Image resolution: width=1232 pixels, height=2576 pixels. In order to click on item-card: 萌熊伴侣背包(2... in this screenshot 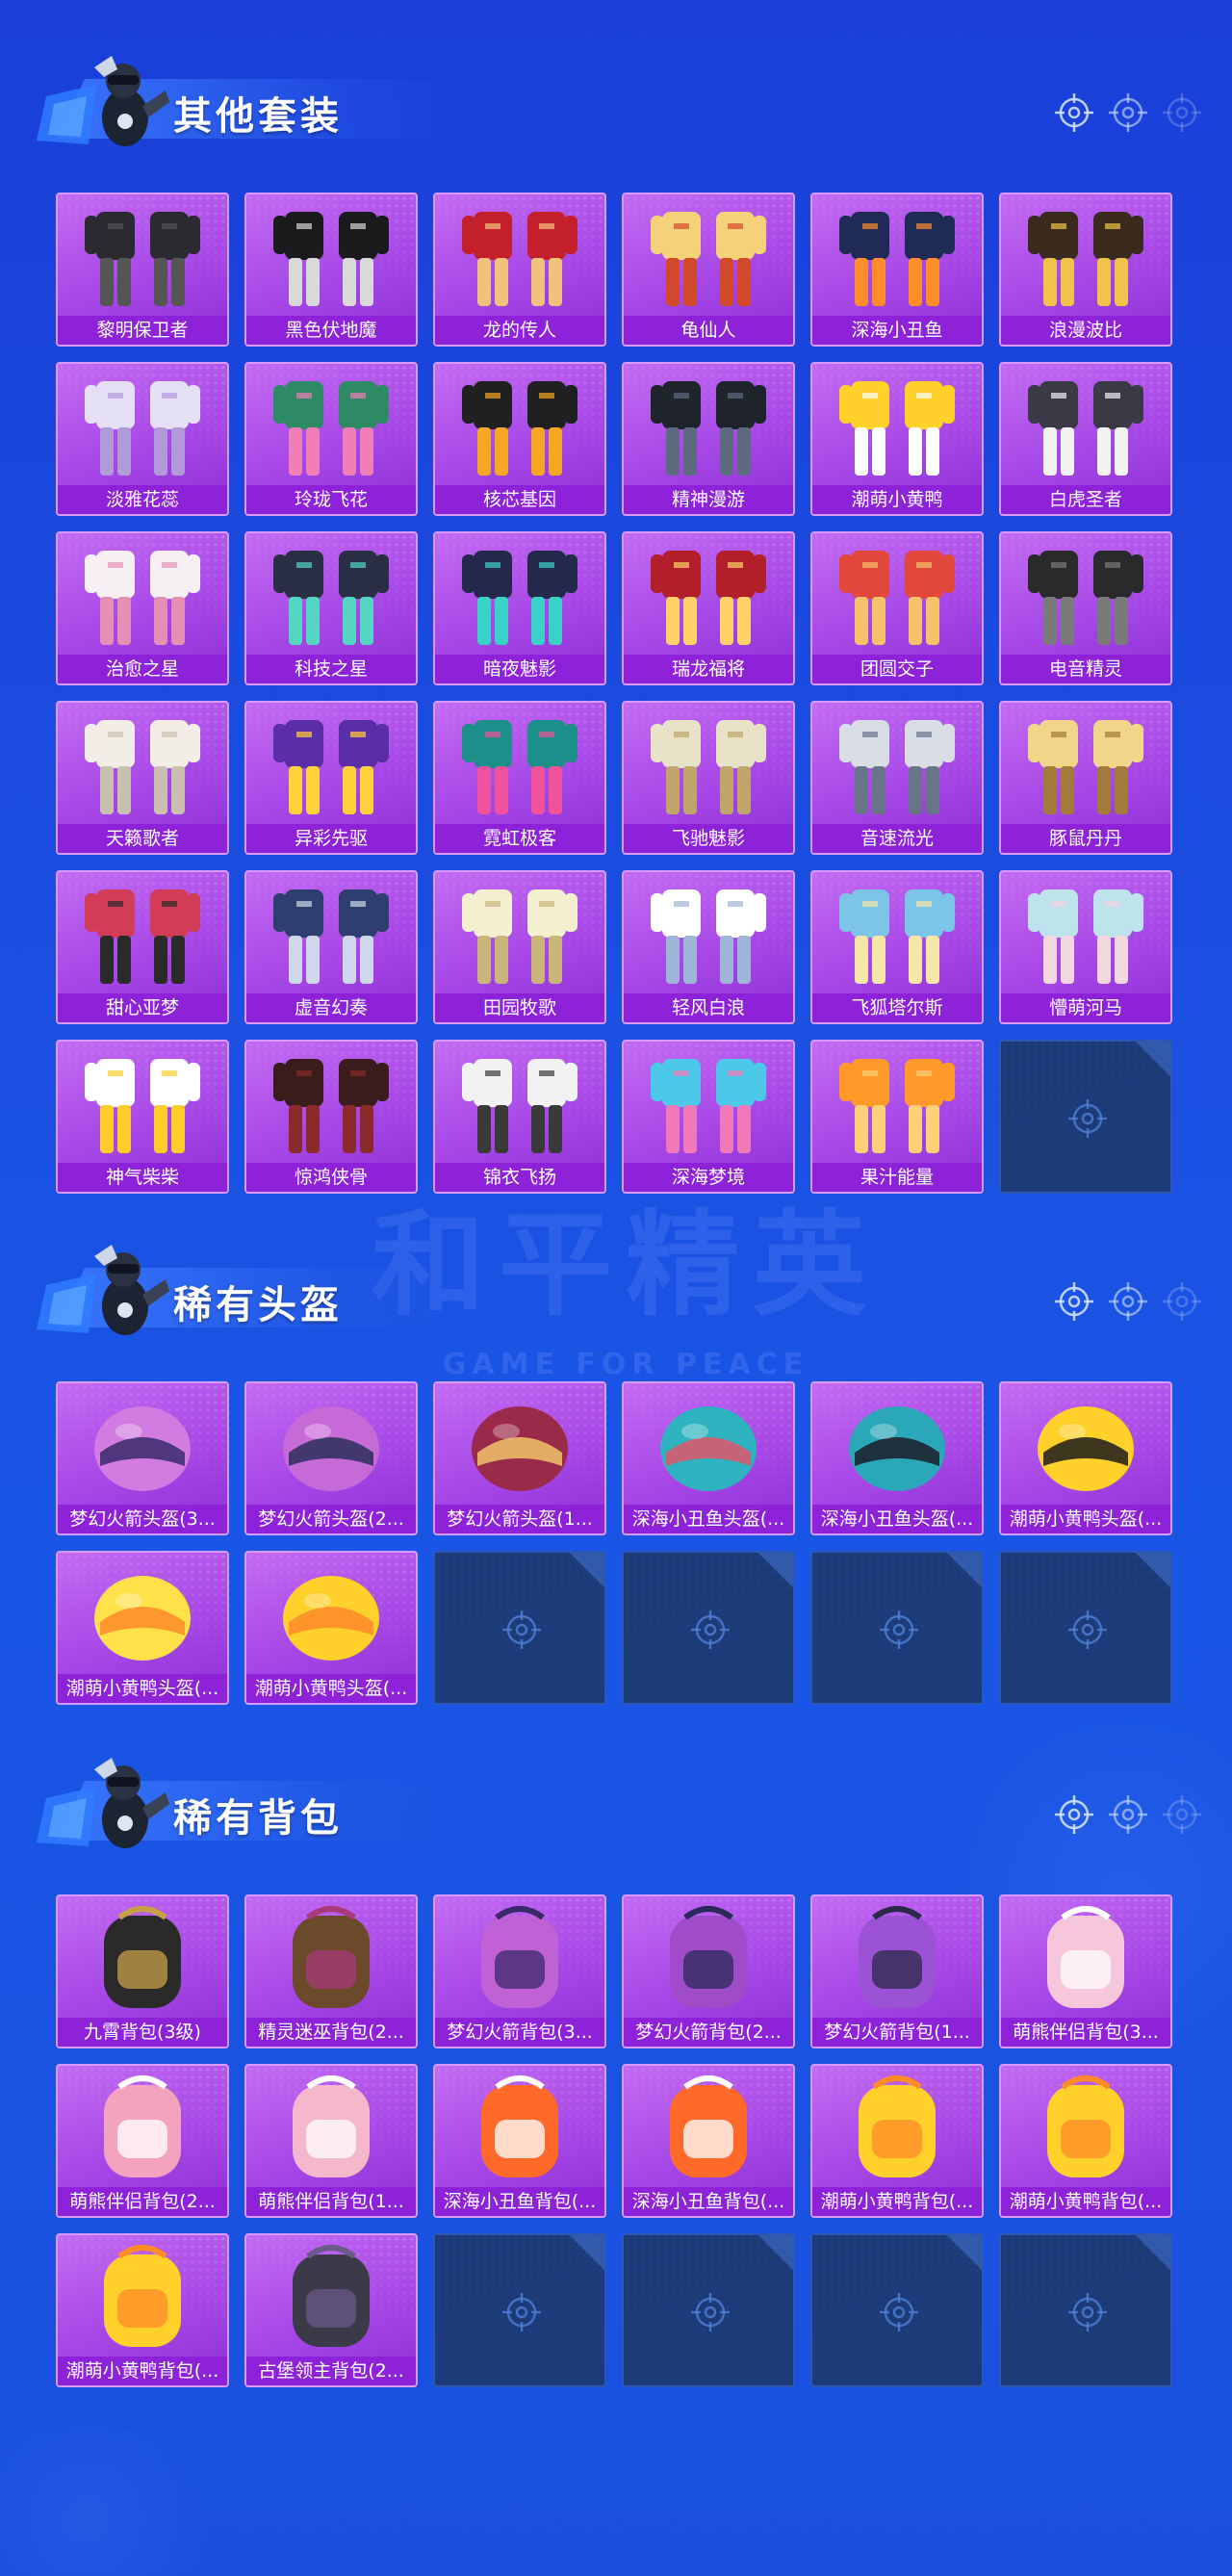, I will do `click(142, 2141)`.